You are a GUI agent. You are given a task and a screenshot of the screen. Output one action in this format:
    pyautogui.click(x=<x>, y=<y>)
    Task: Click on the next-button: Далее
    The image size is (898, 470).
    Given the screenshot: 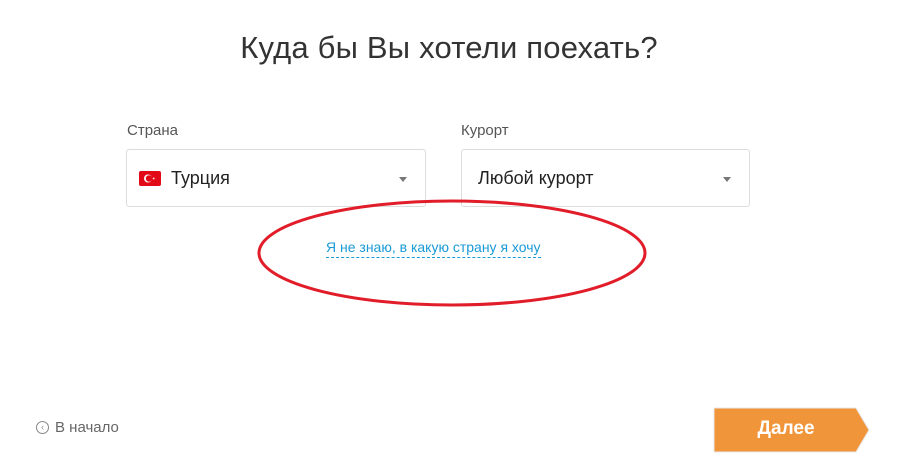 What is the action you would take?
    pyautogui.click(x=792, y=430)
    